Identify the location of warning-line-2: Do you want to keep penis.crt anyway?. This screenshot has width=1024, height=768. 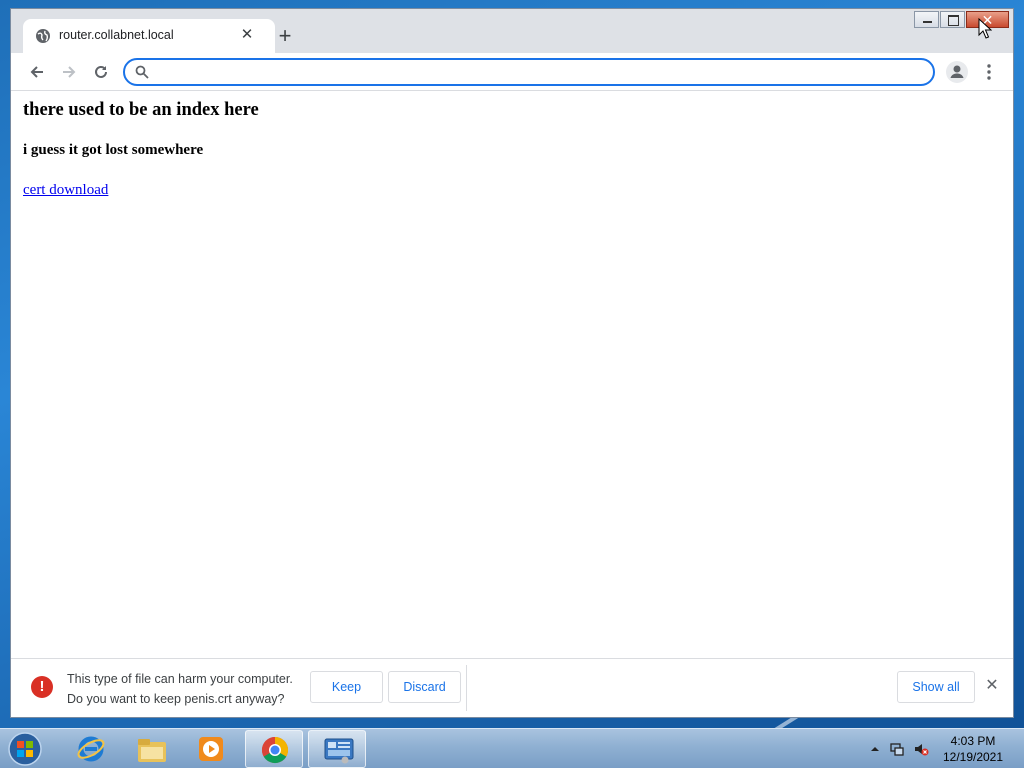
(176, 699).